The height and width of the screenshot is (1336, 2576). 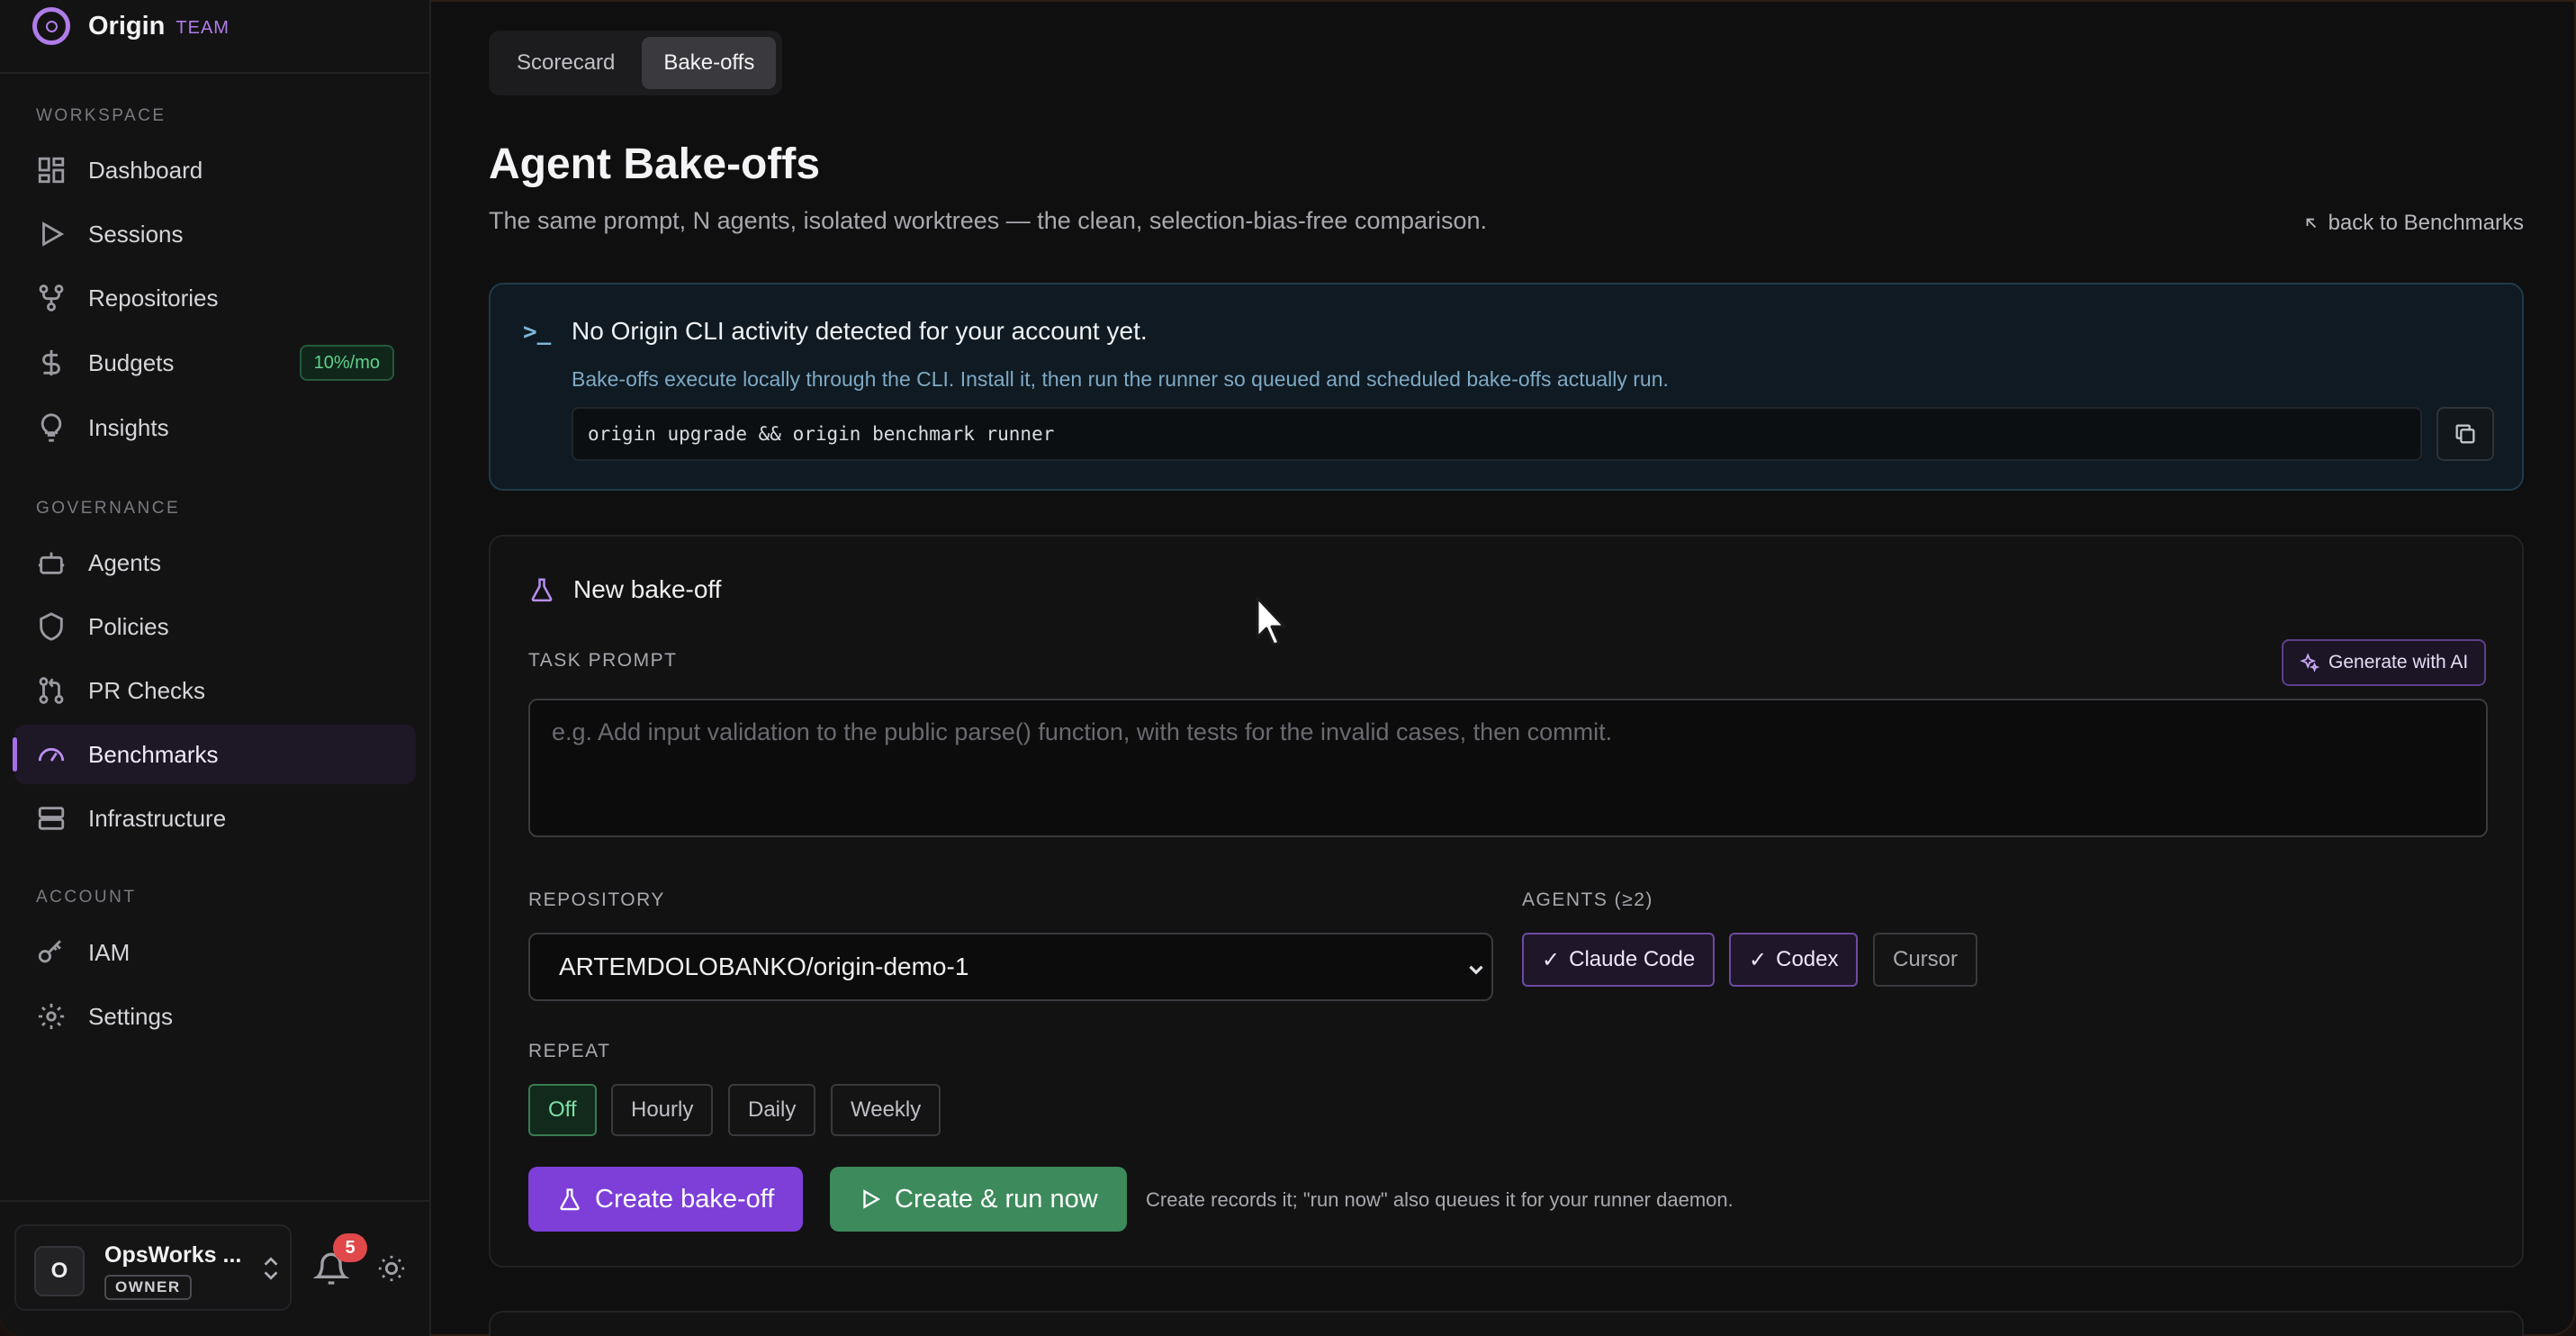 I want to click on agent-chip-claude-code: ✓ Claude Code, so click(x=1619, y=960).